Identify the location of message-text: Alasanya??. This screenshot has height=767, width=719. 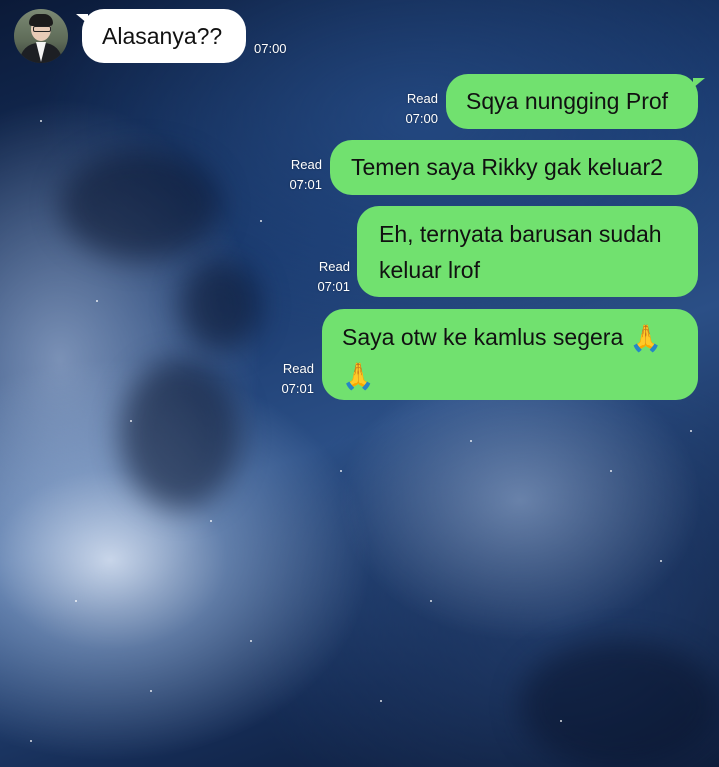
(162, 36).